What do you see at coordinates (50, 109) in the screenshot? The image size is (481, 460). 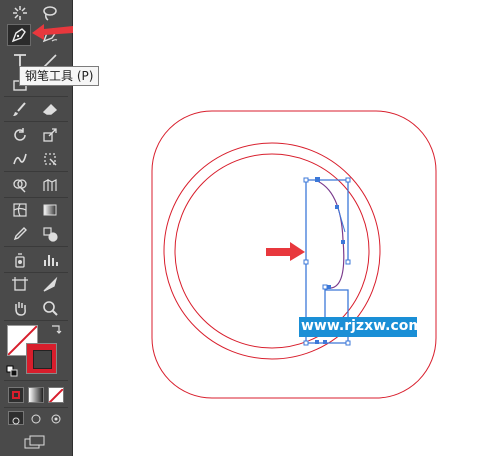 I see `eraser-icon` at bounding box center [50, 109].